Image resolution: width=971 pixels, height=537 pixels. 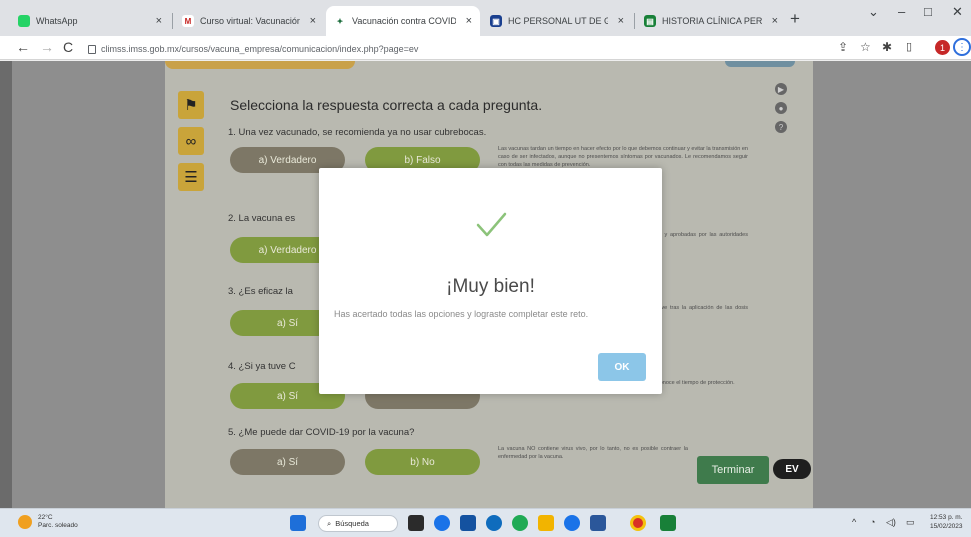 I want to click on start-icon, so click(x=298, y=523).